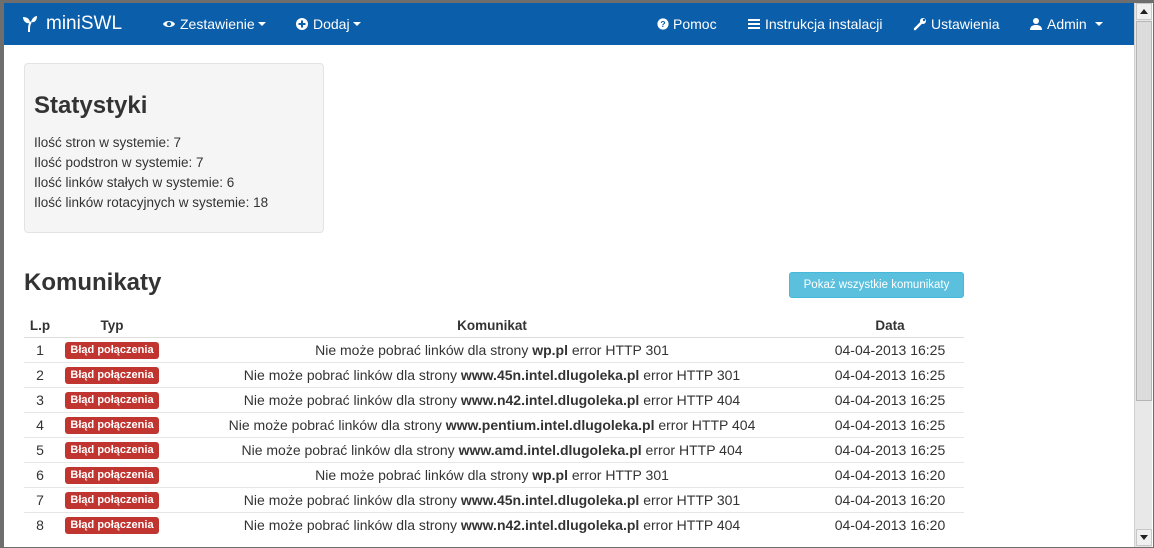 The width and height of the screenshot is (1154, 548). What do you see at coordinates (119, 162) in the screenshot?
I see `stat-subpages: Ilość podstron w systemie: 7` at bounding box center [119, 162].